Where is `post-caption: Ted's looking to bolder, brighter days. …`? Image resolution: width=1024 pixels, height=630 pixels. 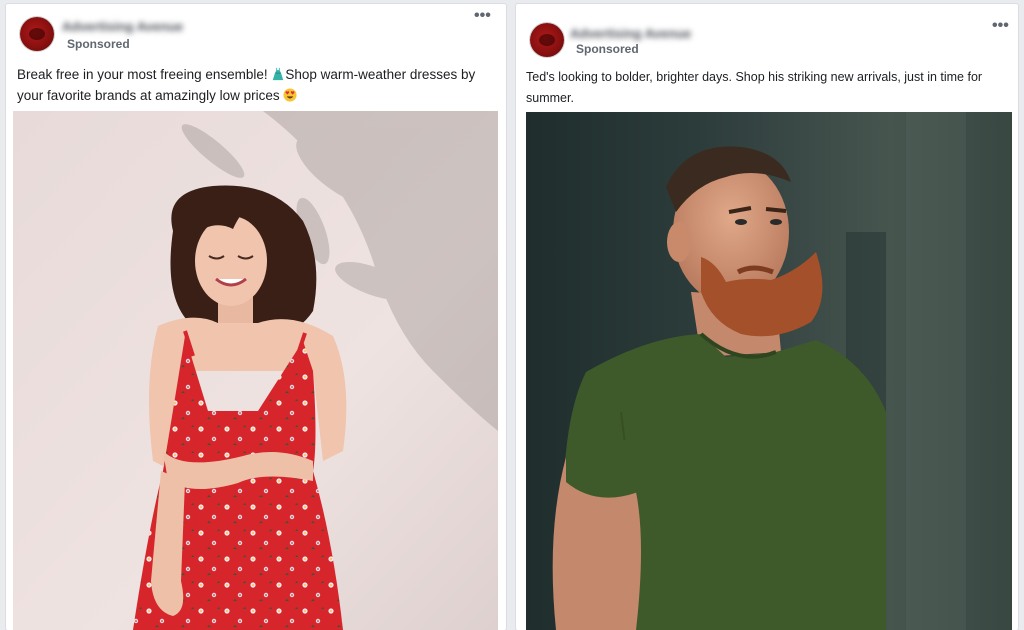
post-caption: Ted's looking to bolder, brighter days. … is located at coordinates (754, 87).